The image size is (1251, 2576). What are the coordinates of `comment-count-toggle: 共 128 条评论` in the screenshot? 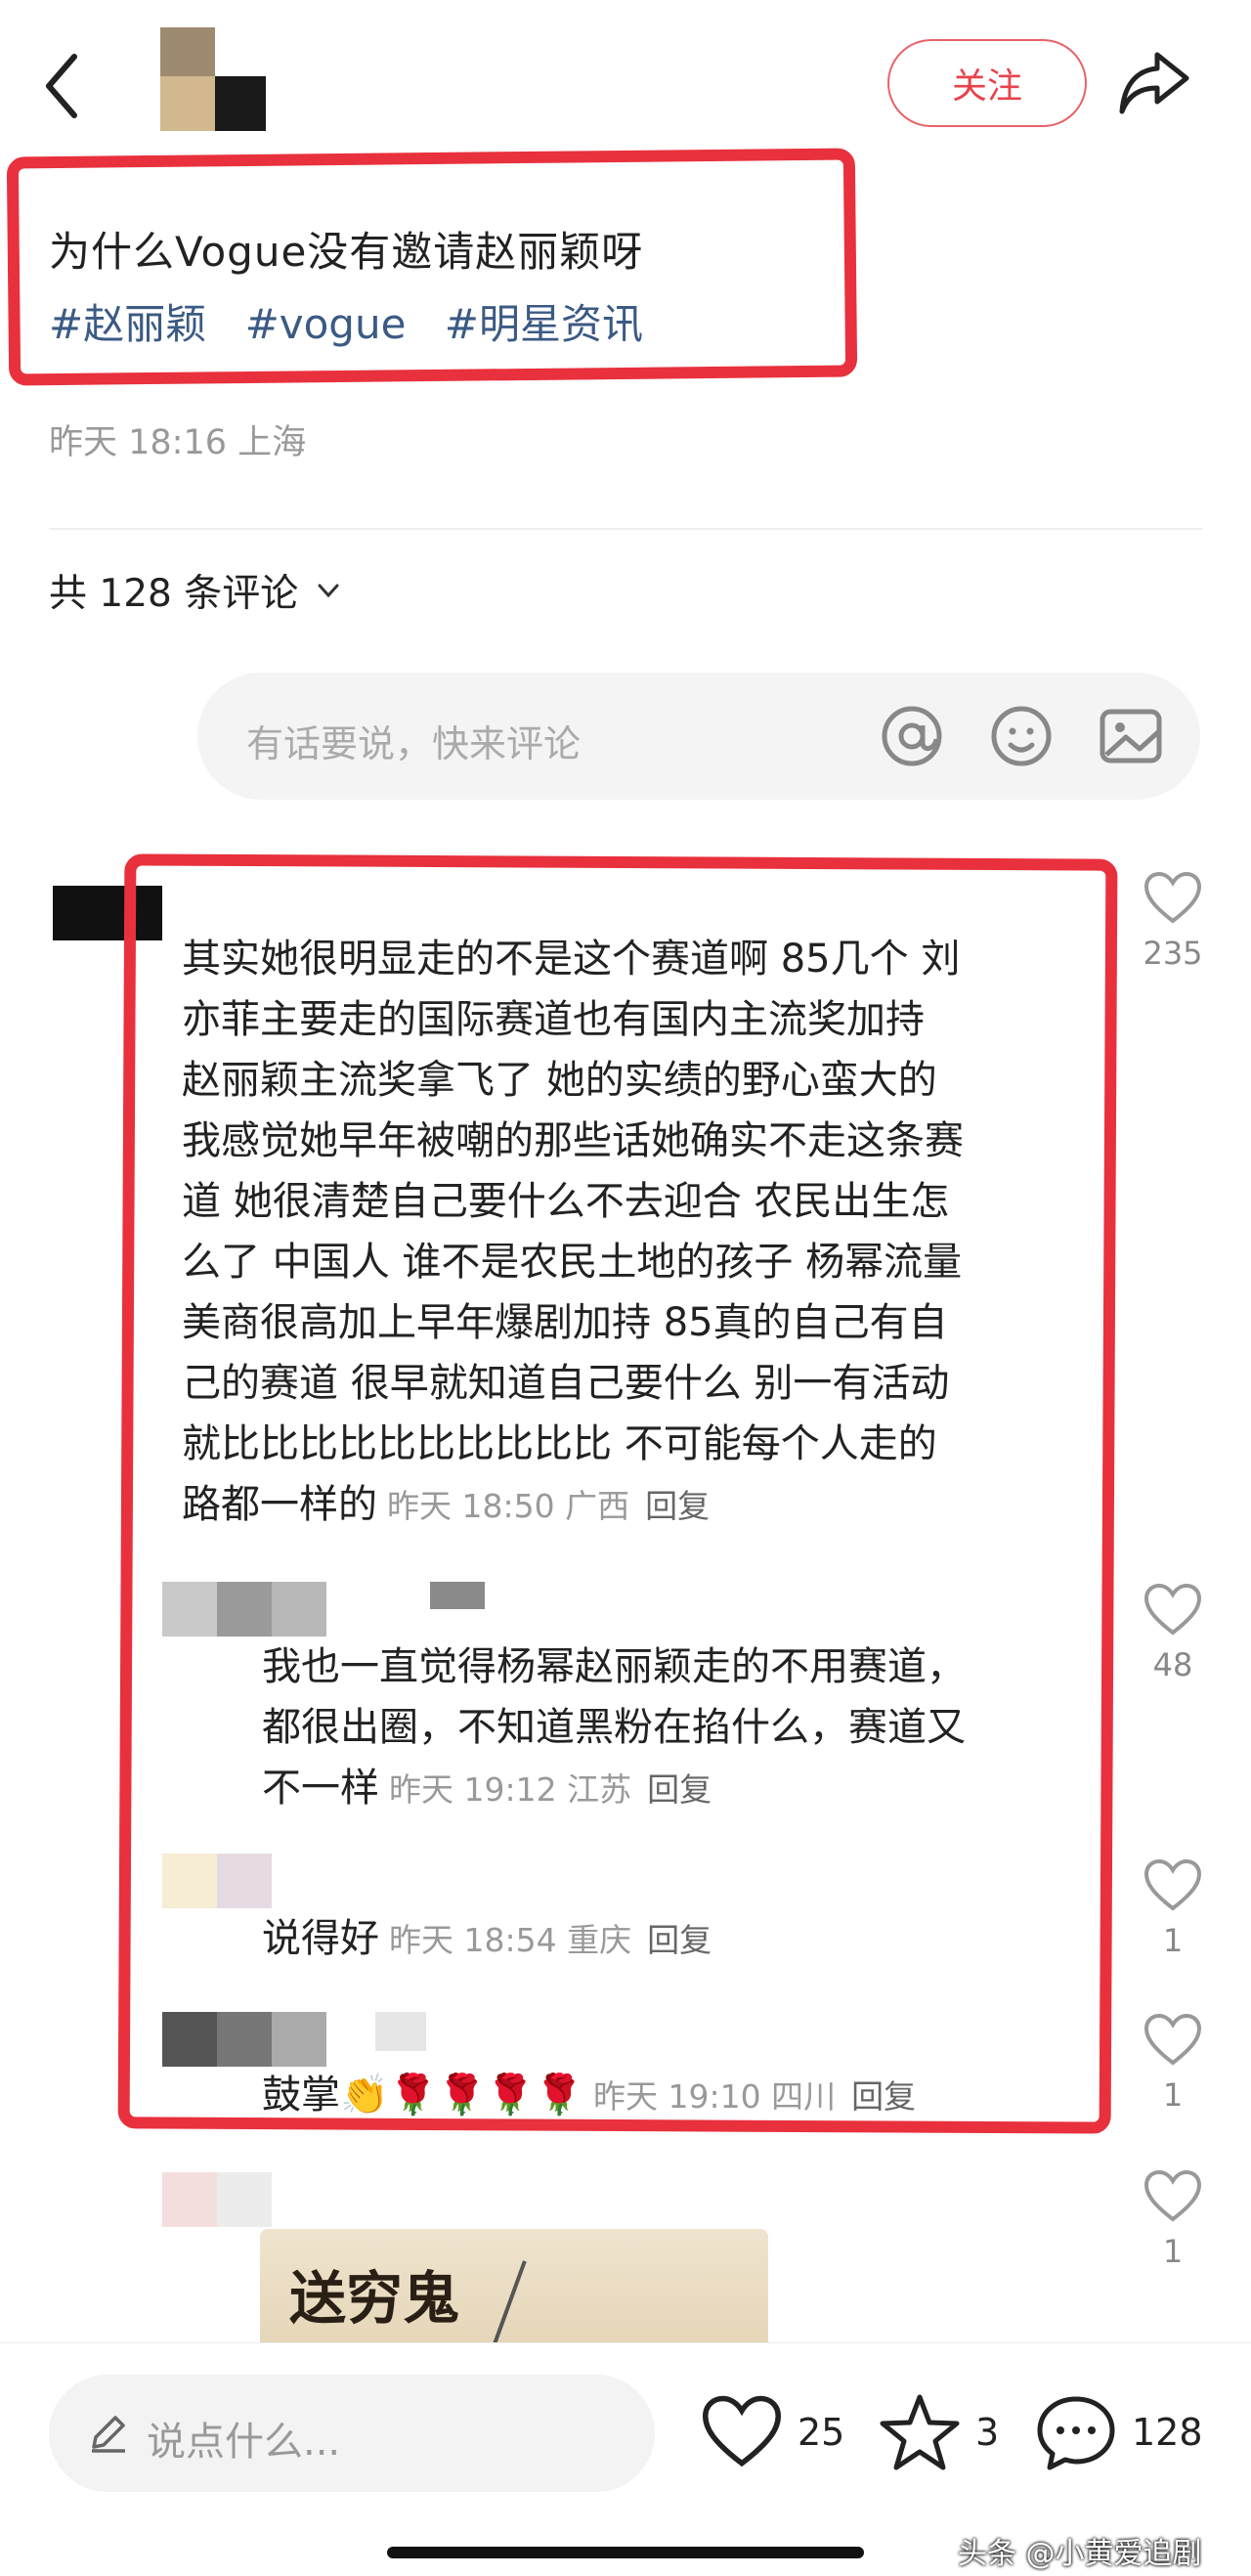 It's located at (196, 590).